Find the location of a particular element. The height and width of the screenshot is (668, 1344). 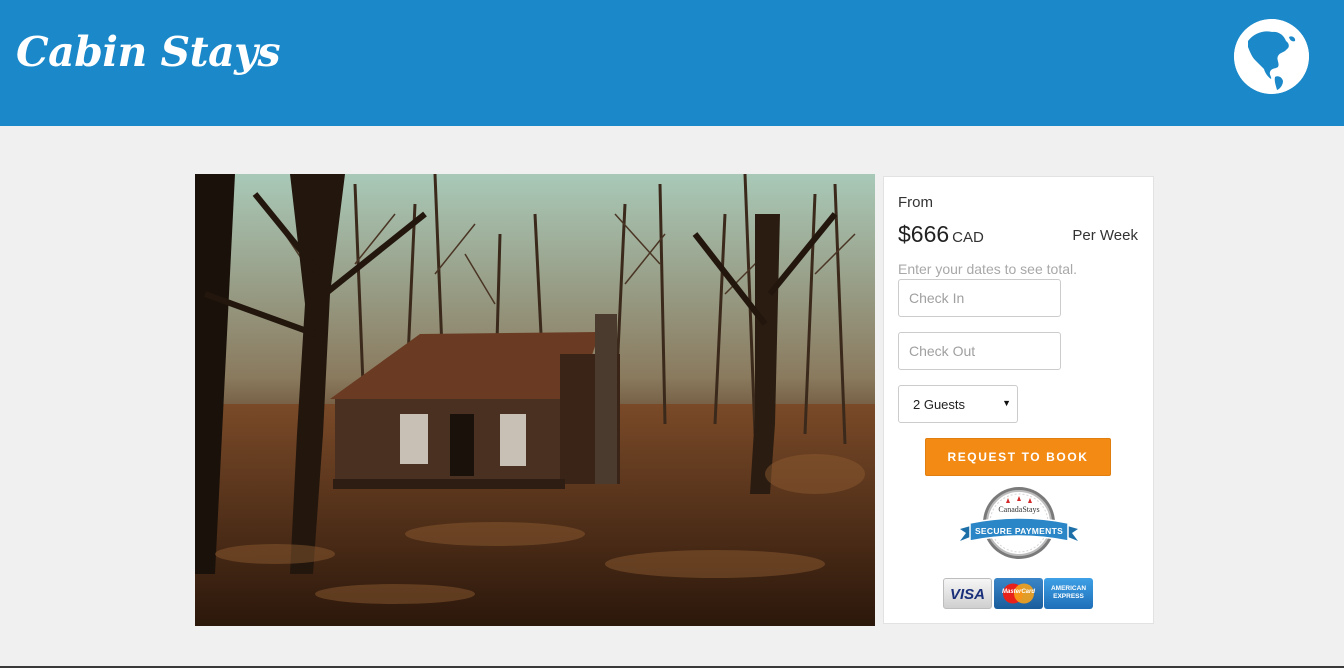

visa-card-icon: VISA is located at coordinates (967, 593).